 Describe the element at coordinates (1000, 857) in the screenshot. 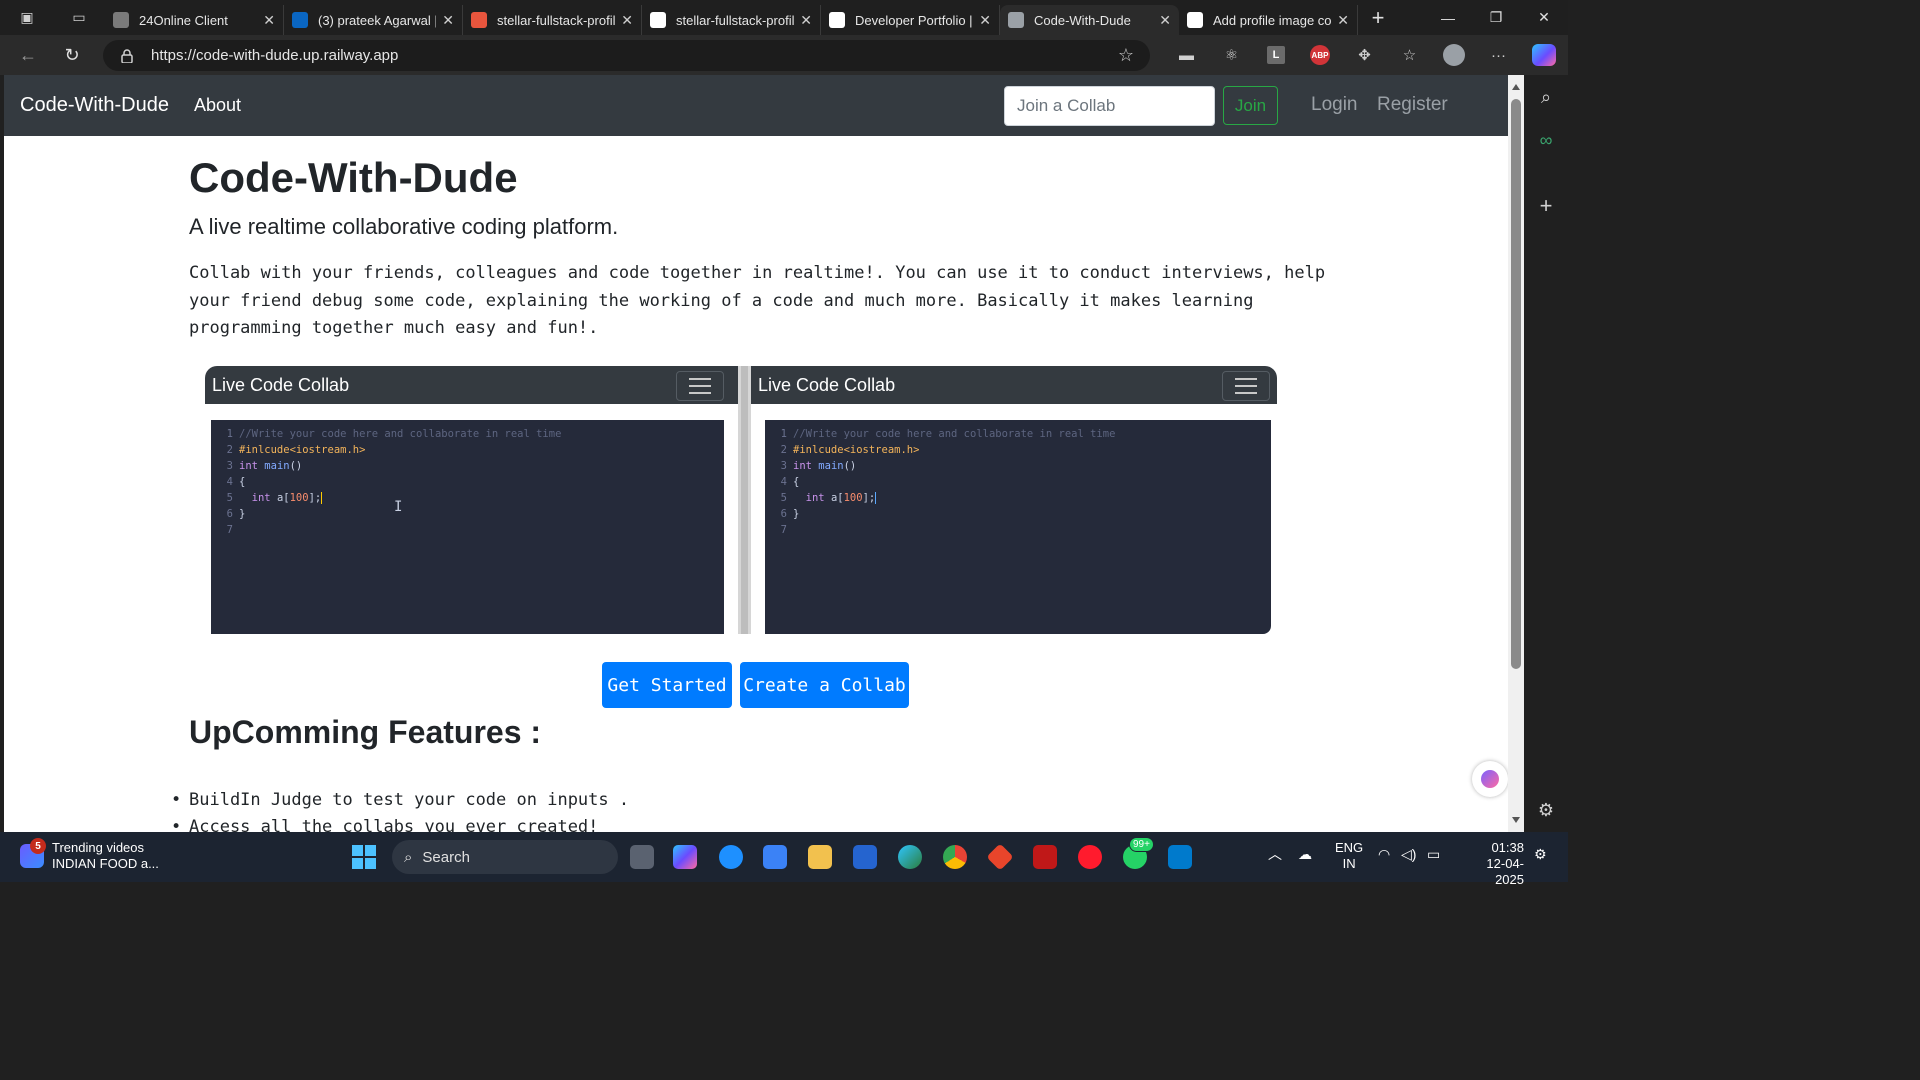

I see `diamond-app-icon` at that location.